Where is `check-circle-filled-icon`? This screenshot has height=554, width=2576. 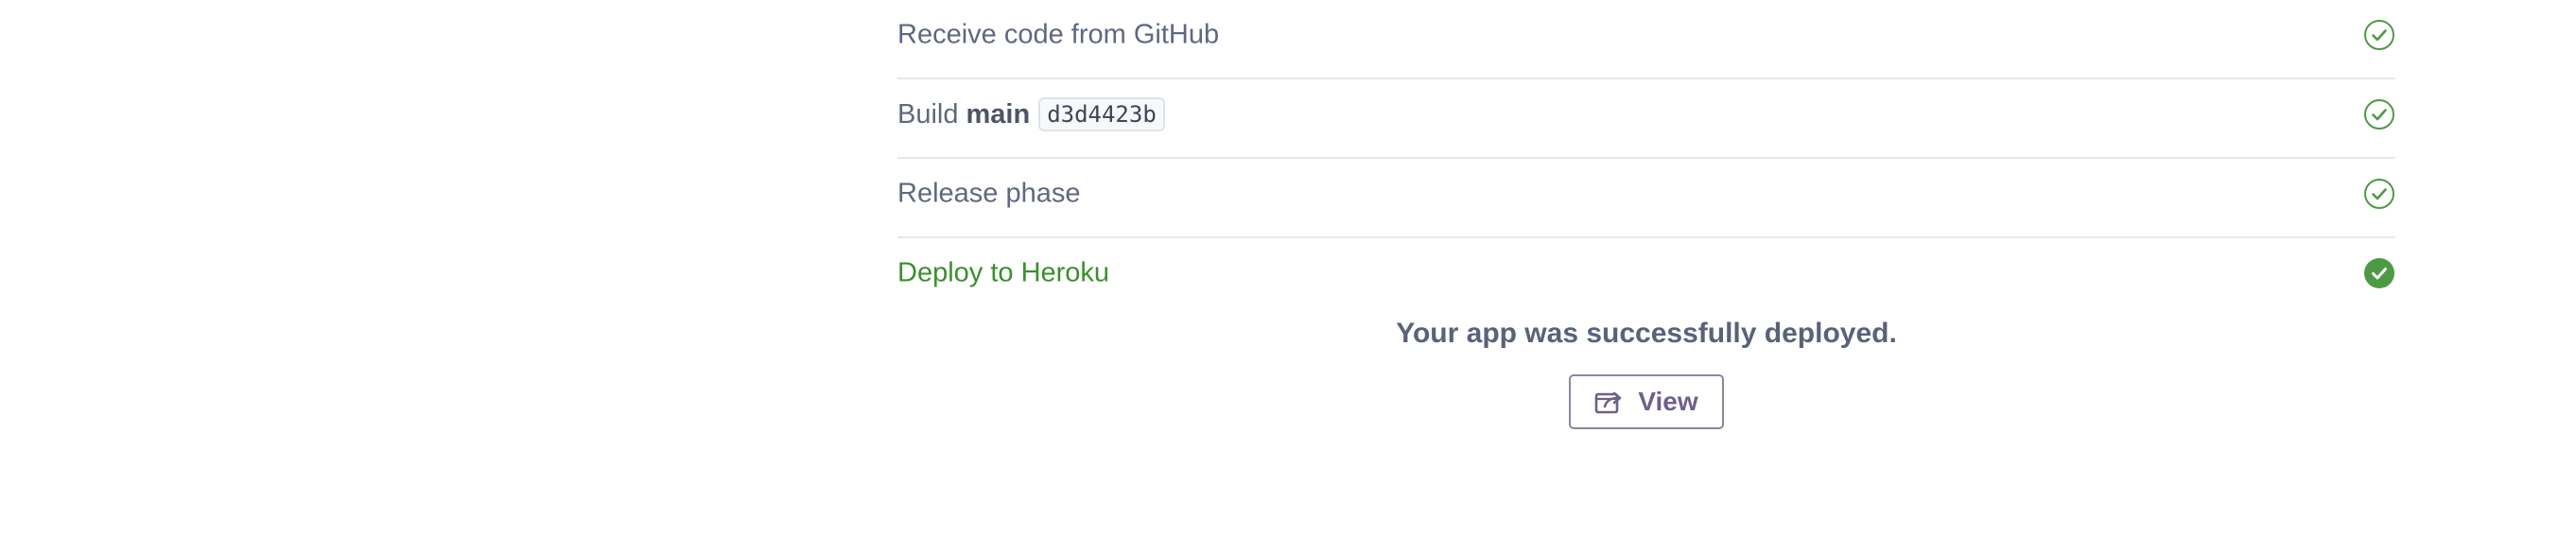
check-circle-filled-icon is located at coordinates (2379, 273).